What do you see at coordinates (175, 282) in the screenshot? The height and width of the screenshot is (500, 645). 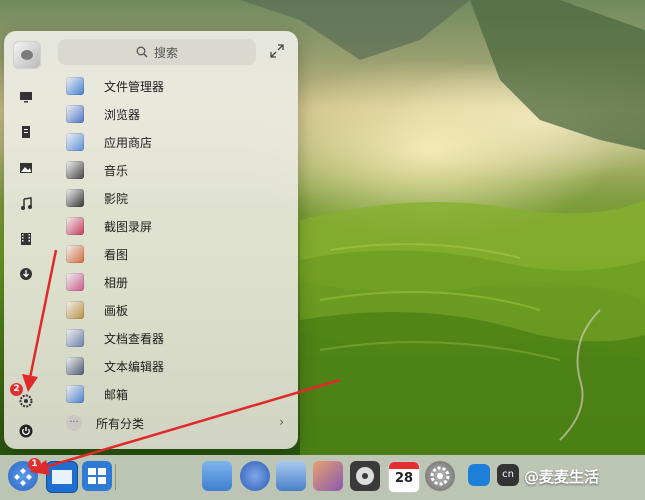 I see `app-item: 相册` at bounding box center [175, 282].